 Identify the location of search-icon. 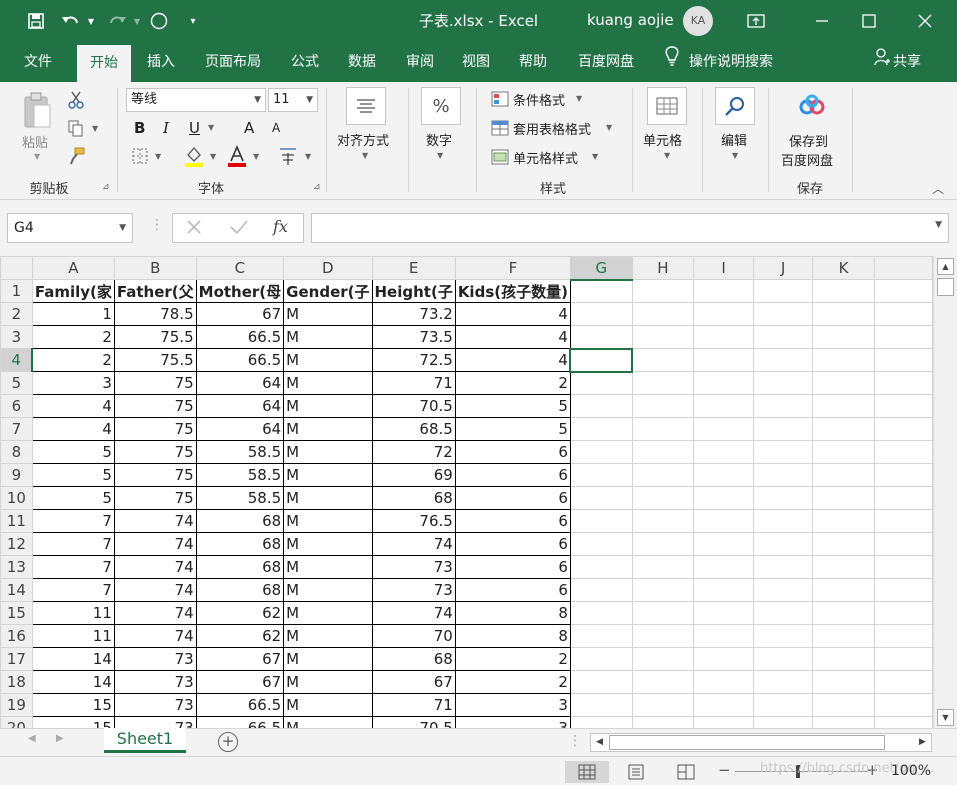
(735, 106).